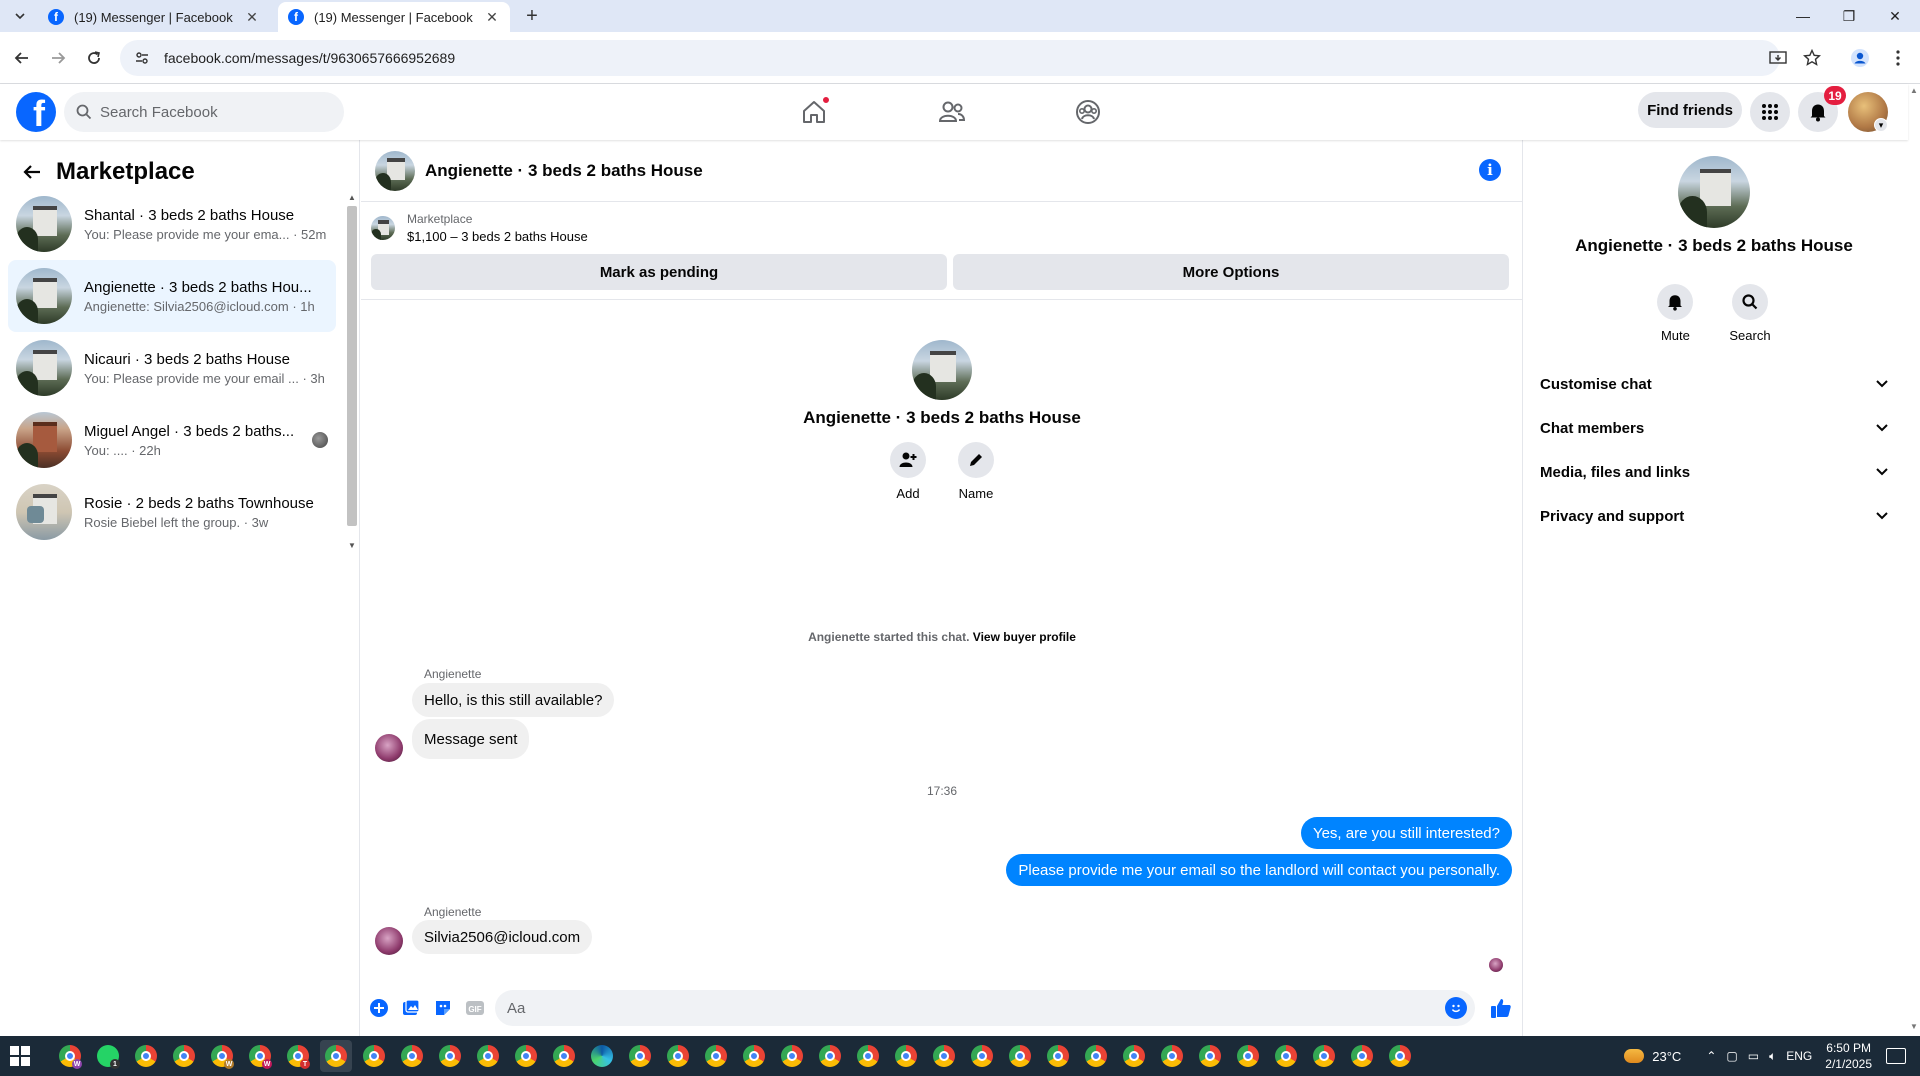  Describe the element at coordinates (1750, 313) in the screenshot. I see `search-in-chat-button: Search` at that location.